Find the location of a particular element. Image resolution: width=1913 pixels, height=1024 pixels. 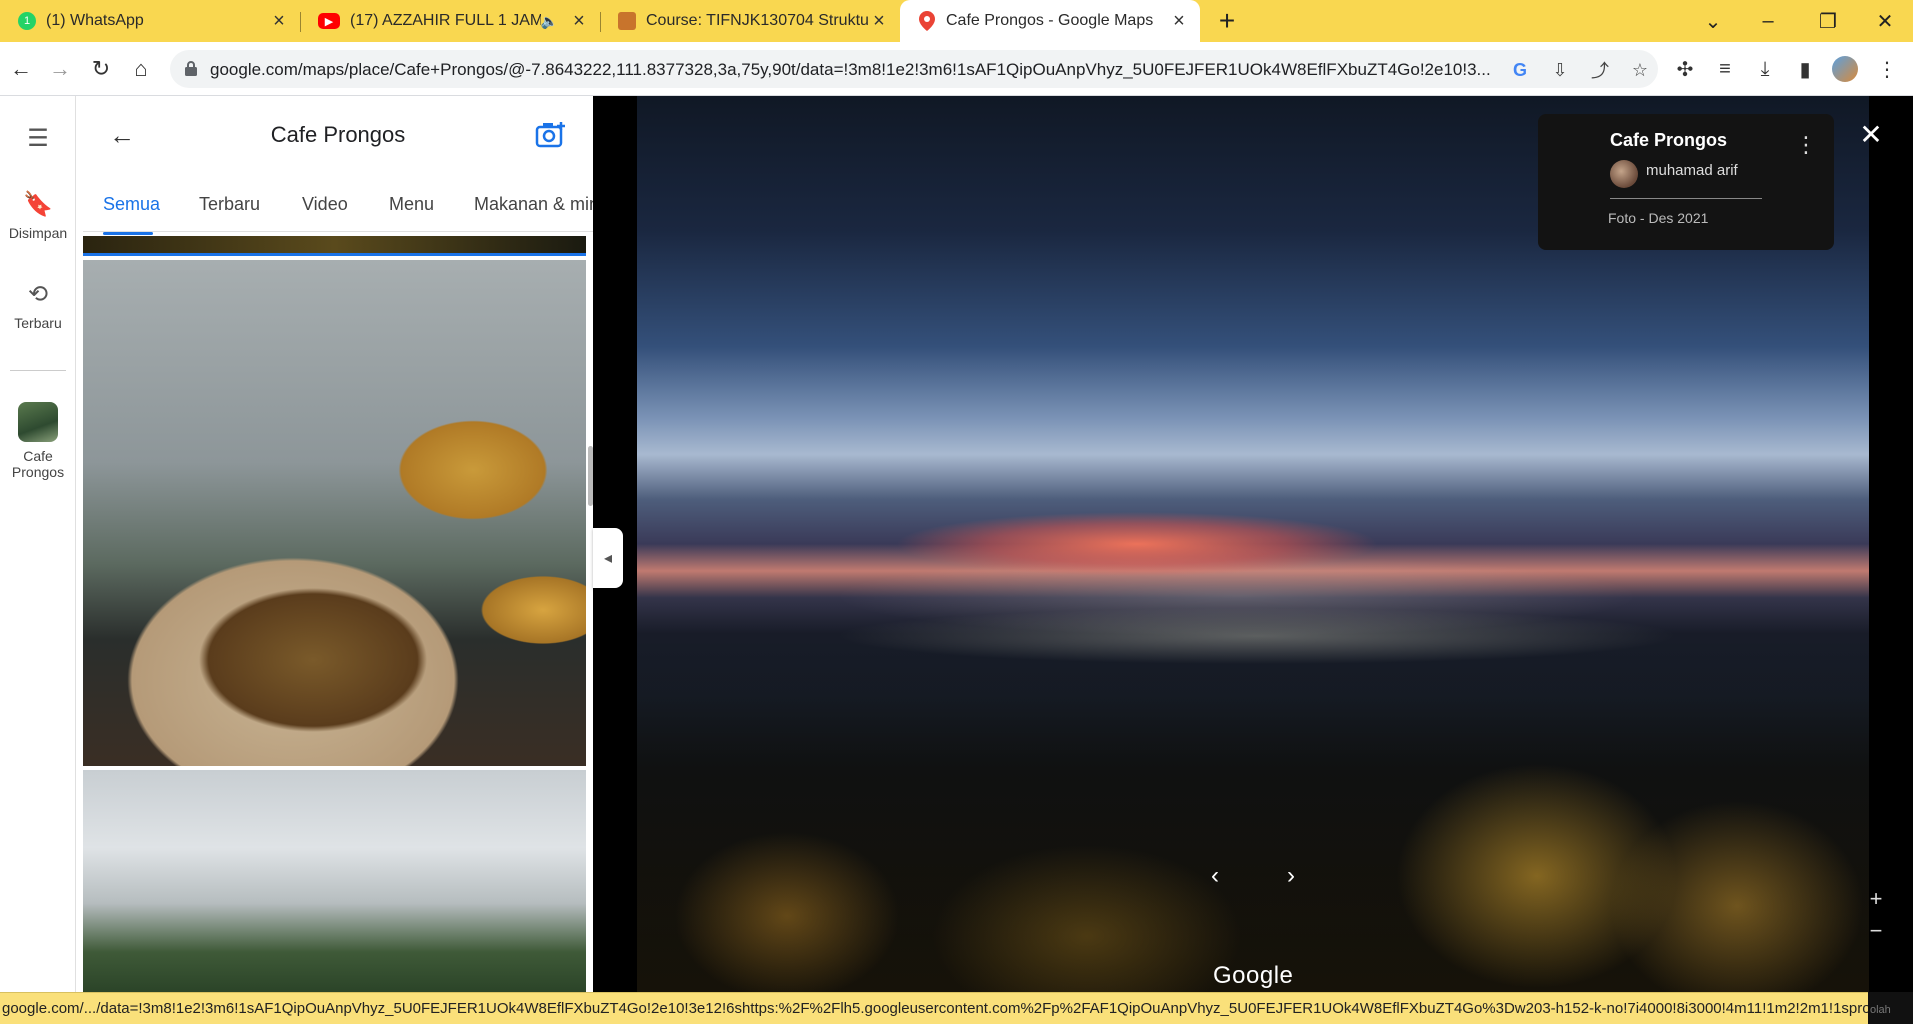

tab-title: Cafe Prongos - Google Maps is located at coordinates (1050, 20).